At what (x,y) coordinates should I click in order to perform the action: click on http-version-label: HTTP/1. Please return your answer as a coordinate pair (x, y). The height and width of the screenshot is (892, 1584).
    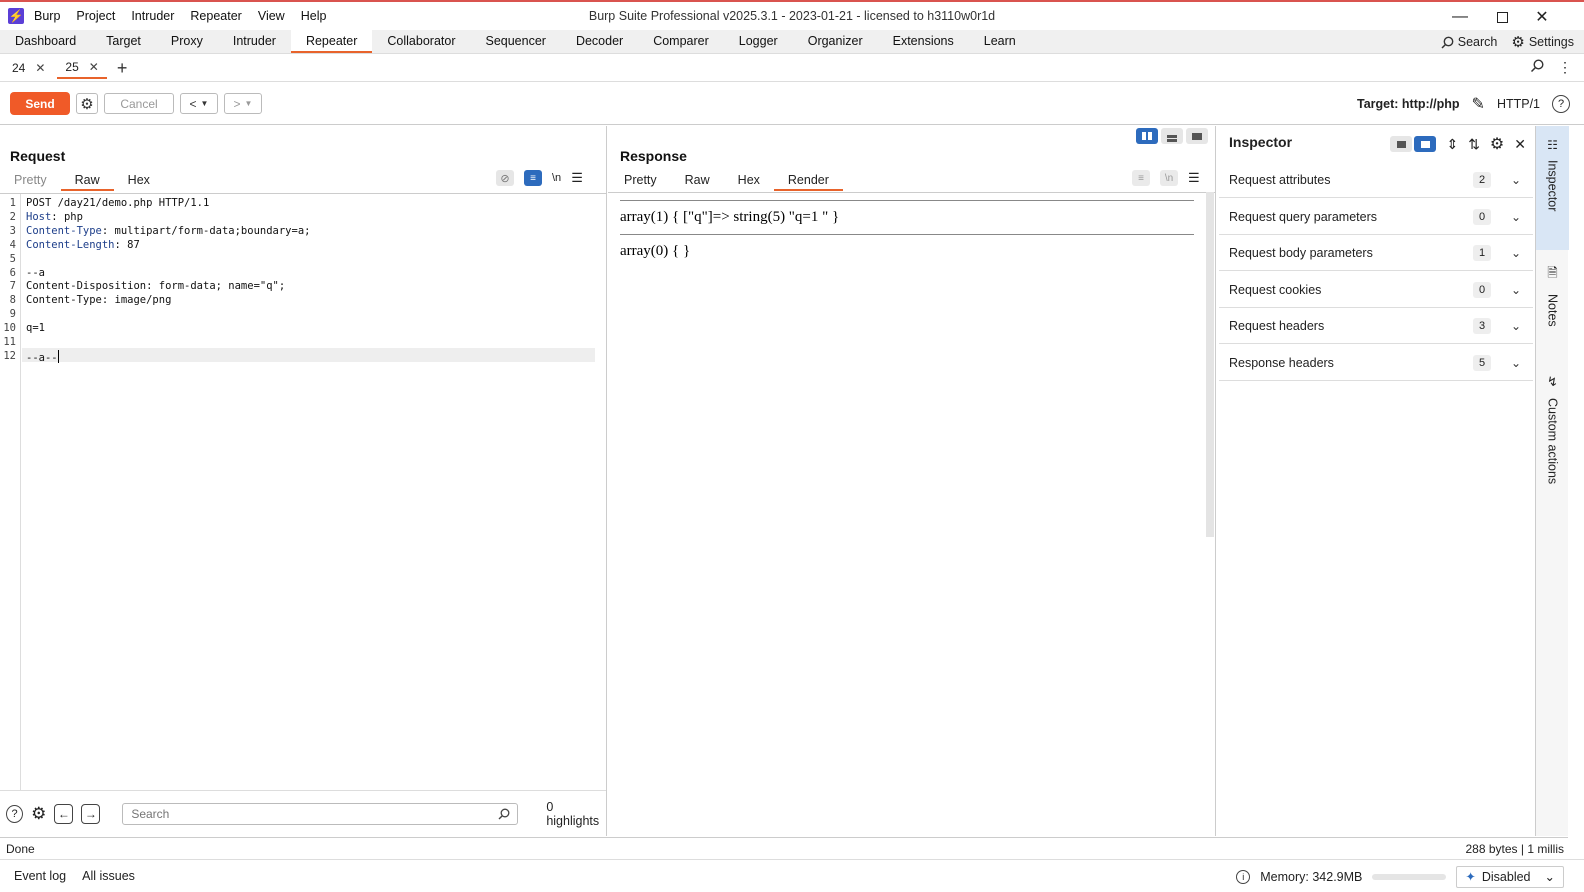
    Looking at the image, I should click on (1518, 104).